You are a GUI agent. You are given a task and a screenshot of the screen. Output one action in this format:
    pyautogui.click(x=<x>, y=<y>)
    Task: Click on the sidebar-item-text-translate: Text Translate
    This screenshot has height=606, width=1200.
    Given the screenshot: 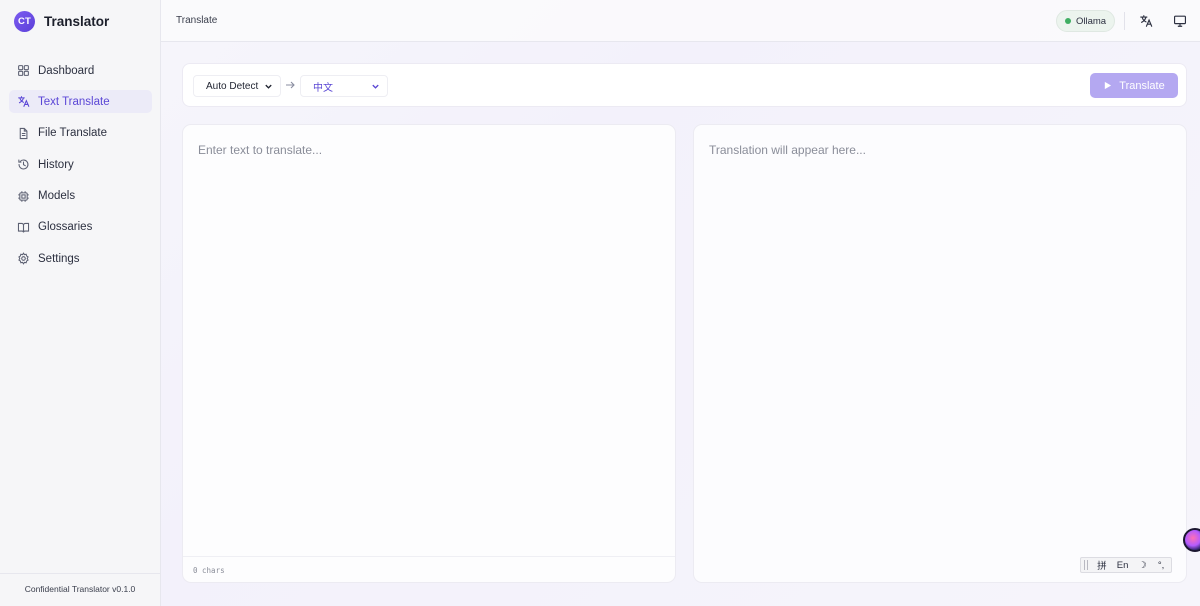 What is the action you would take?
    pyautogui.click(x=80, y=102)
    